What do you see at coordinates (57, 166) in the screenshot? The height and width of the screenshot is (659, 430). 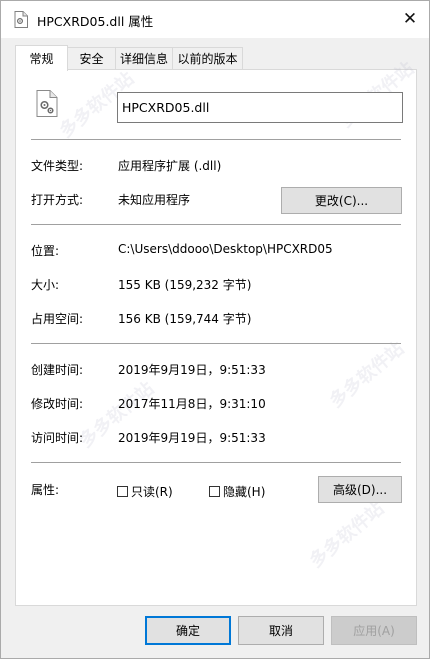 I see `file-type-label: 文件类型:` at bounding box center [57, 166].